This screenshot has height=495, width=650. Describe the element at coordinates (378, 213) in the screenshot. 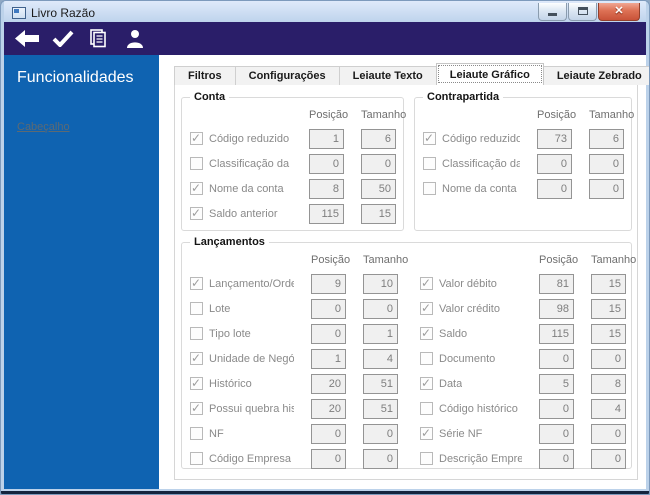

I see `saldo-anterior-size-input` at that location.